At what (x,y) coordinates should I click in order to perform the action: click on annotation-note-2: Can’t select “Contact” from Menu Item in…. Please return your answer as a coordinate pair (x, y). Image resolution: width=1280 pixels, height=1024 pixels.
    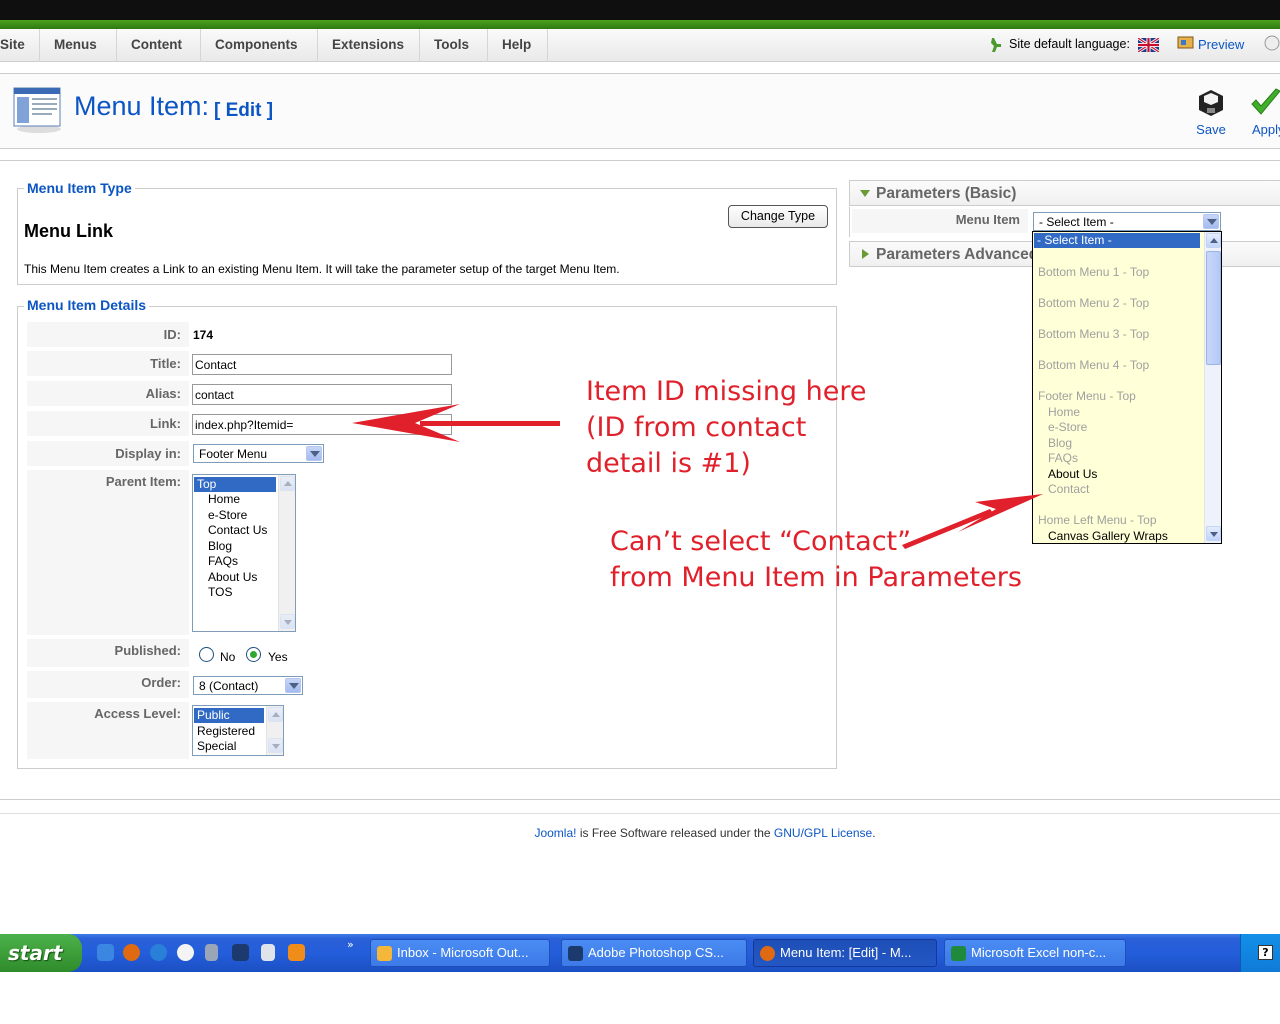
    Looking at the image, I should click on (816, 560).